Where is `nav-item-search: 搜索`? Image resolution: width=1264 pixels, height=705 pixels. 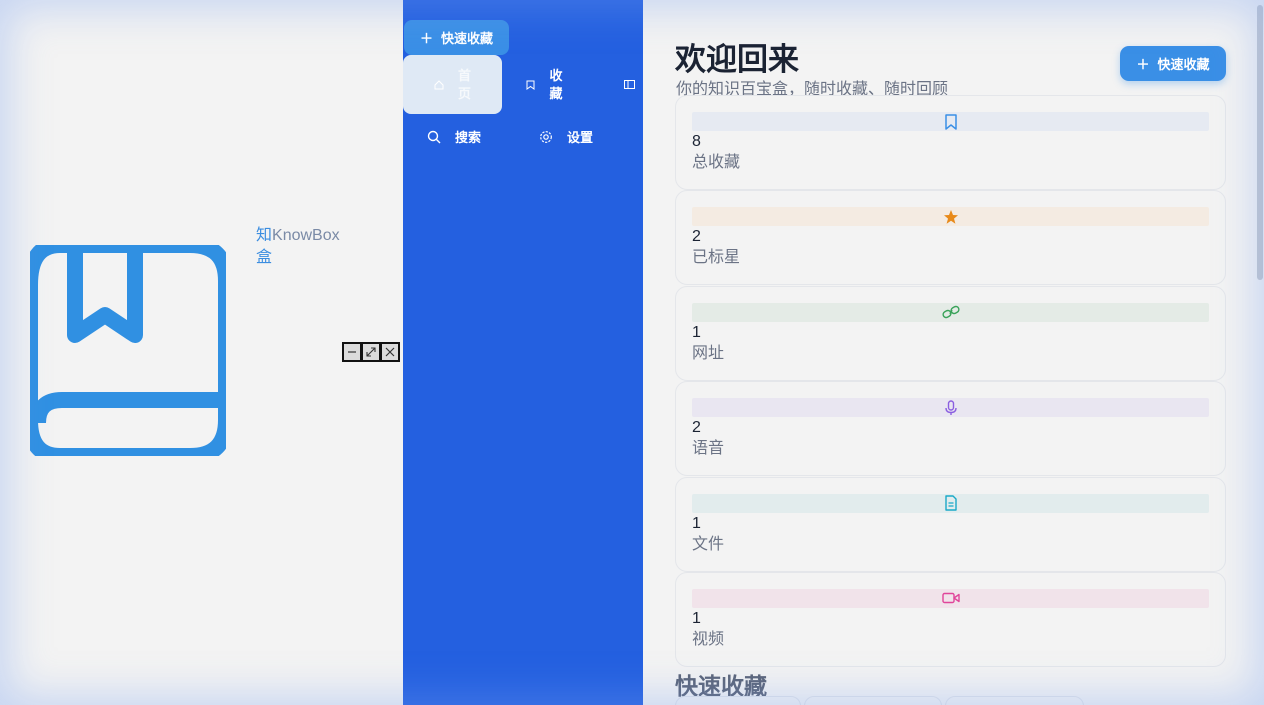 nav-item-search: 搜索 is located at coordinates (454, 136).